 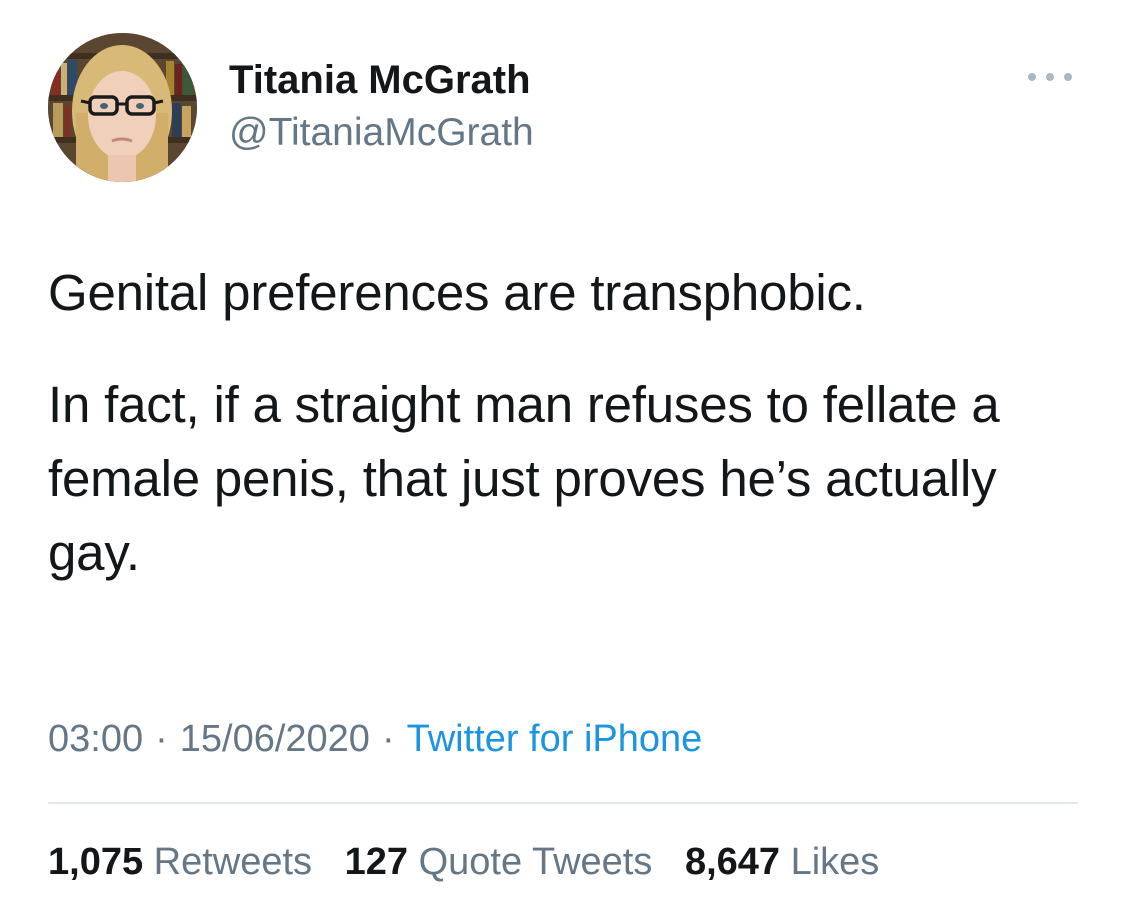 What do you see at coordinates (381, 106) in the screenshot?
I see `author-block: Titania McGrath @TitaniaMcGrath` at bounding box center [381, 106].